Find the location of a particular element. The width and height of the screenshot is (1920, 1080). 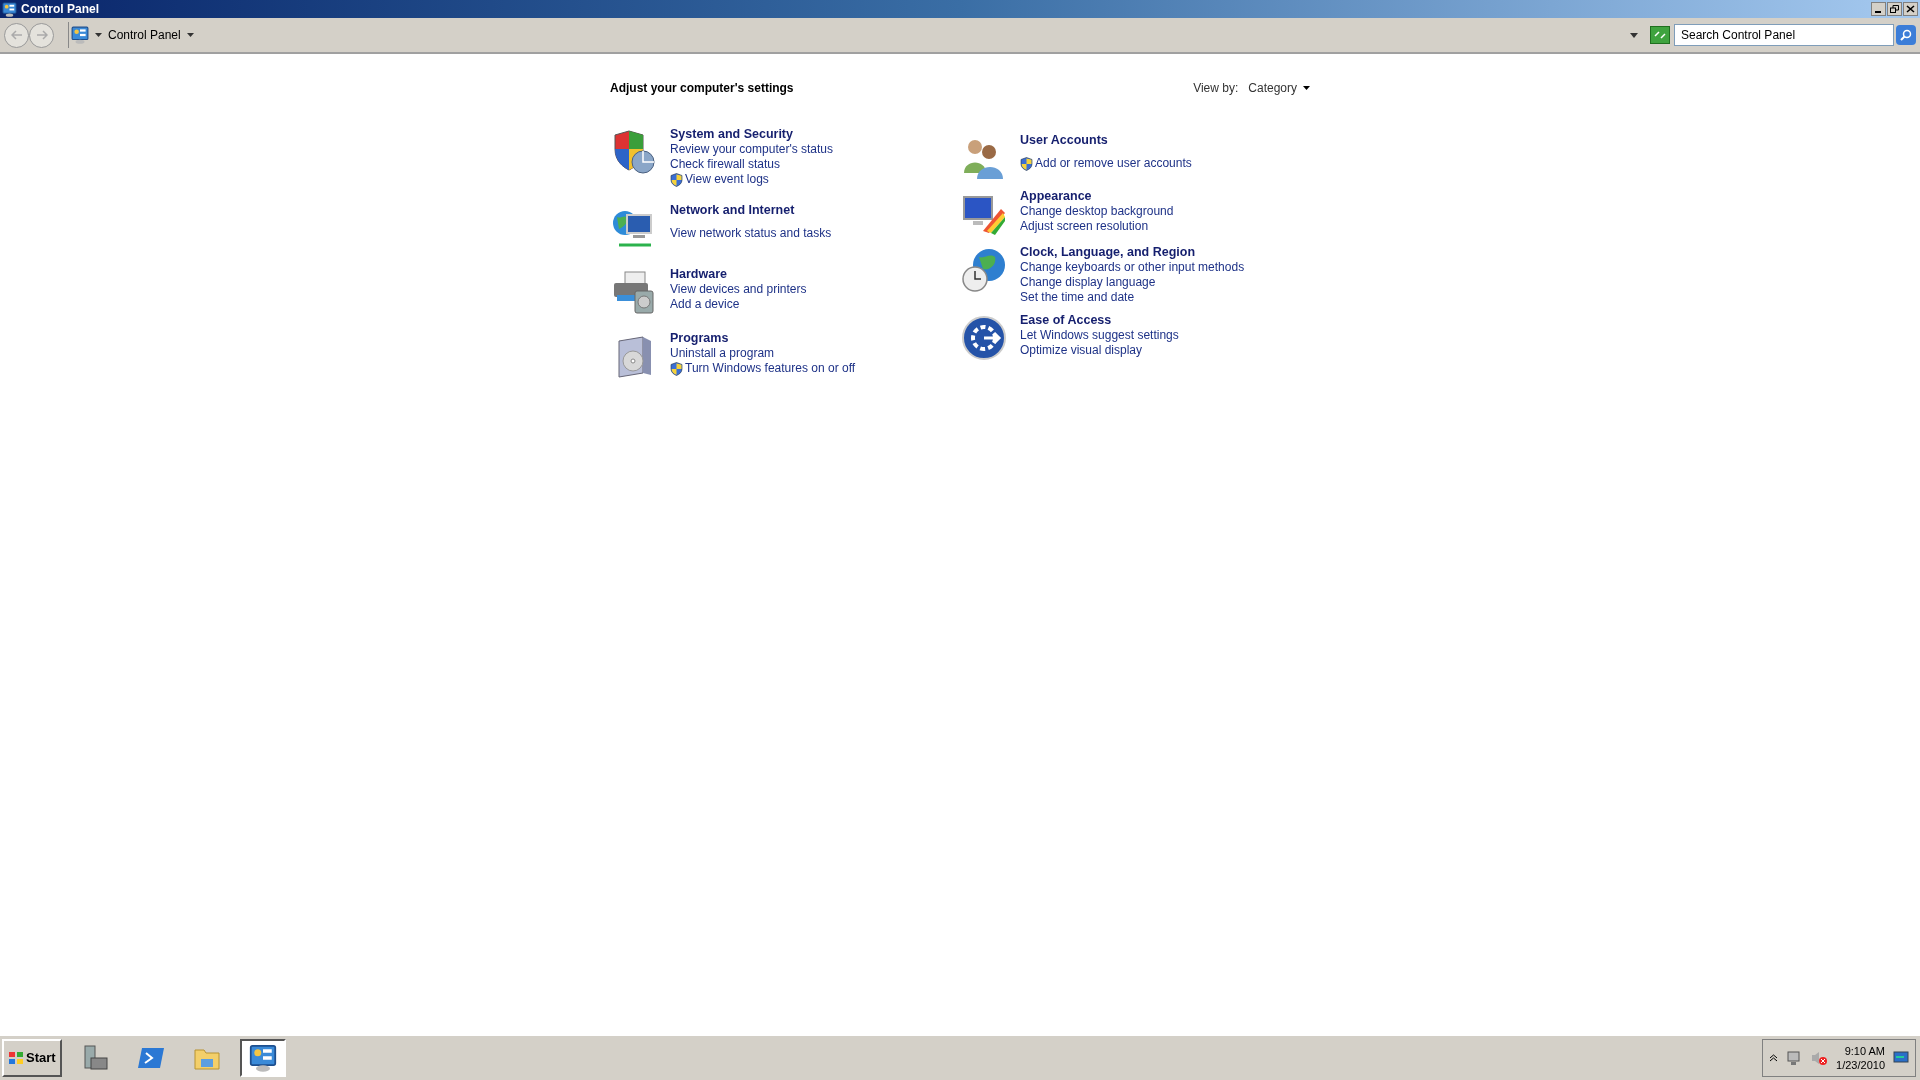

category-link: System and Security is located at coordinates (752, 134).